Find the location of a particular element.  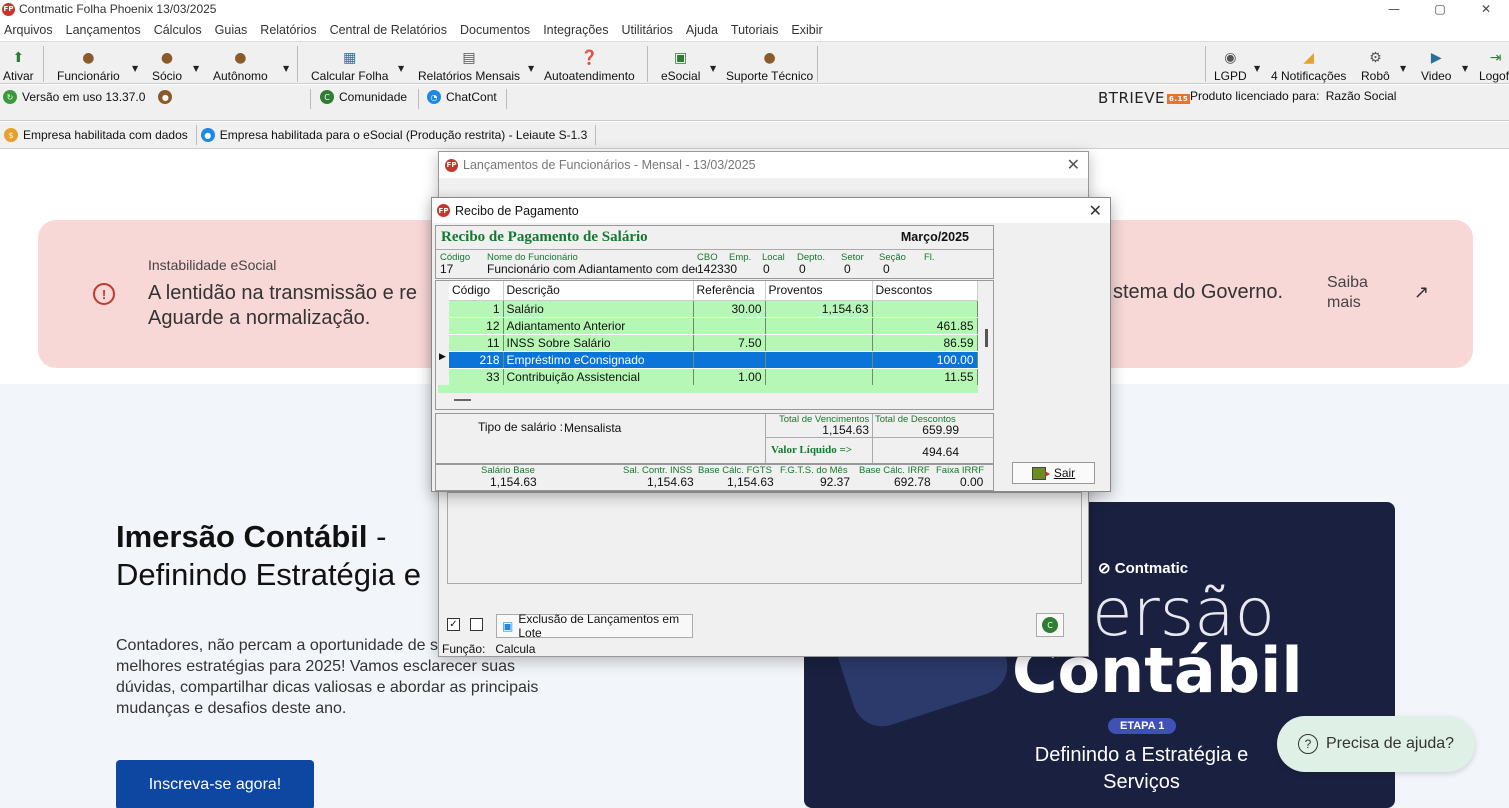

table-row: 33 Contribuição Assistencial 1.00 11.55 is located at coordinates (713, 377).